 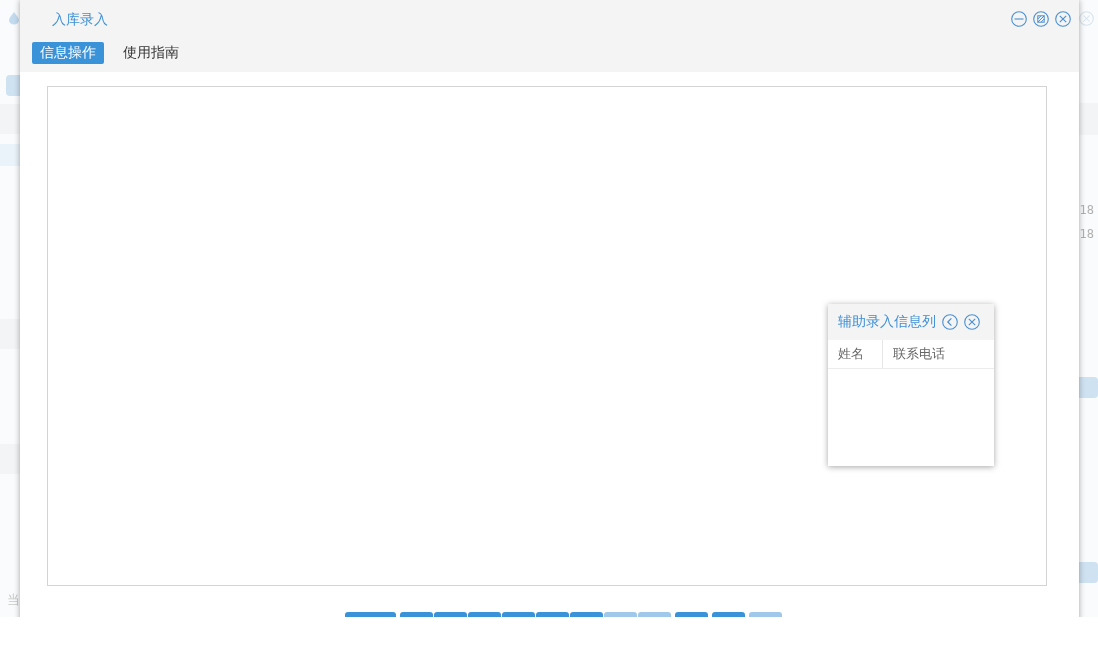 What do you see at coordinates (151, 53) in the screenshot?
I see `tab: 使用指南` at bounding box center [151, 53].